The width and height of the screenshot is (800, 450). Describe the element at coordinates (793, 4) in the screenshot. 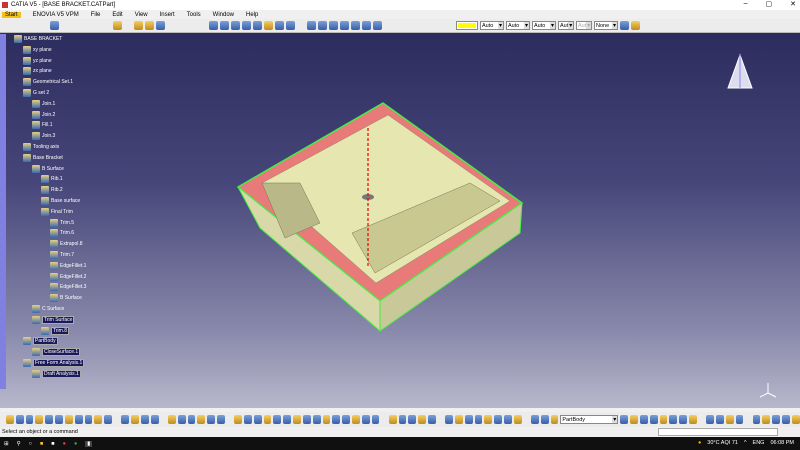

I see `close-button: ✕` at that location.